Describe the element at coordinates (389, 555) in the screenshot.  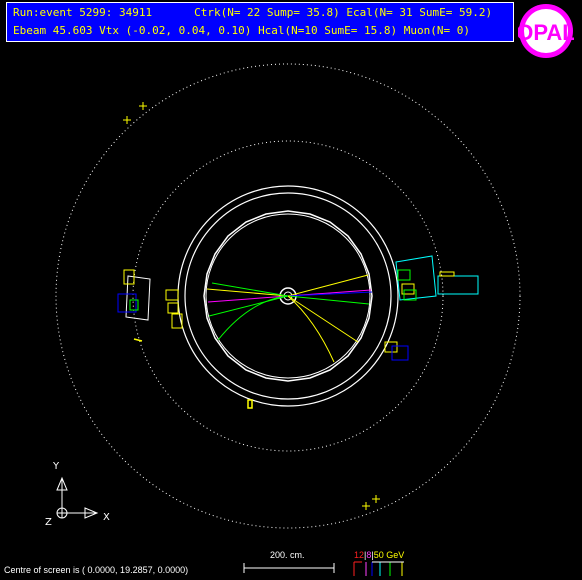
I see `legend-item-4: 50 GeV` at that location.